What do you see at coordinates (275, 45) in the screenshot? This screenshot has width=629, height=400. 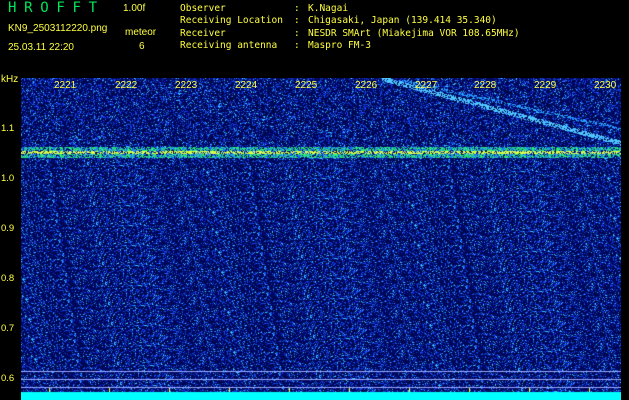 I see `info-row-antenna: Receiving antenna: Maspro FM-3` at bounding box center [275, 45].